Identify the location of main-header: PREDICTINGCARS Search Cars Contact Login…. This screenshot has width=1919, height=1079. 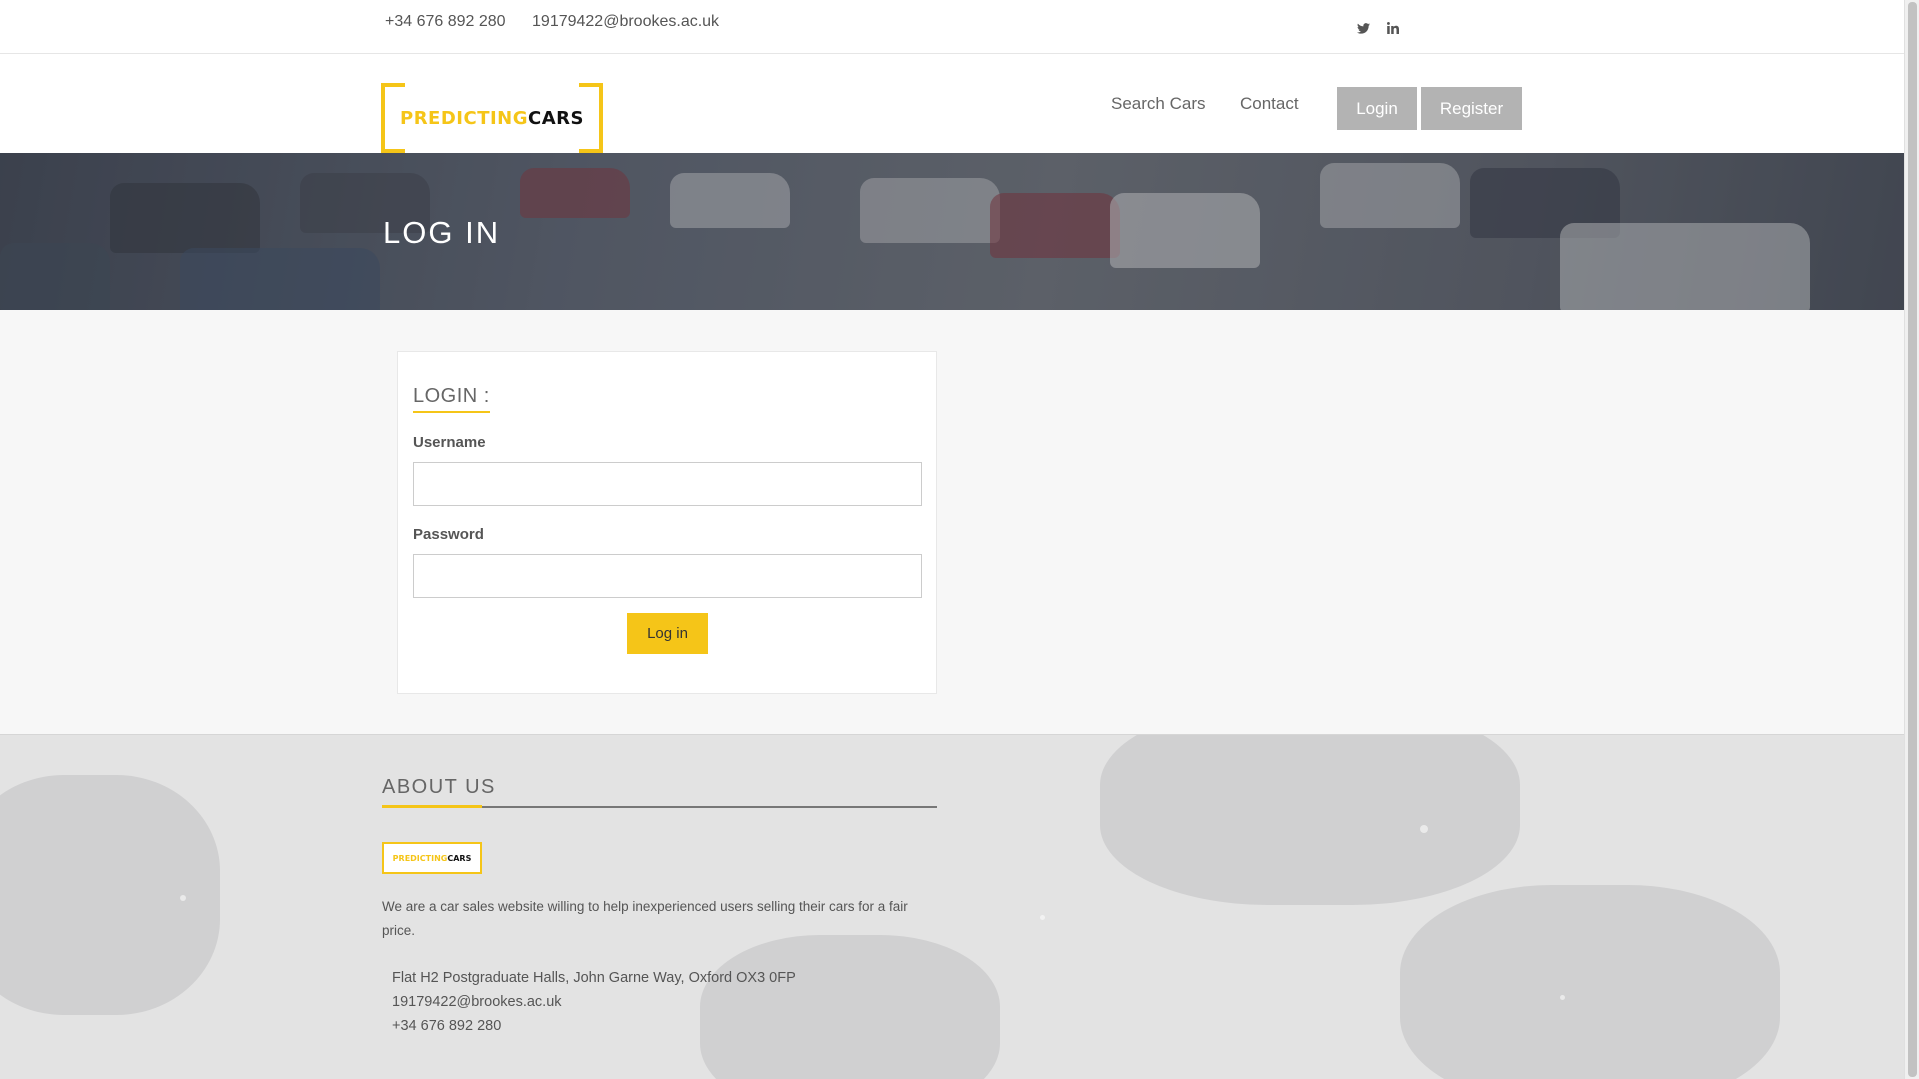
(952, 103).